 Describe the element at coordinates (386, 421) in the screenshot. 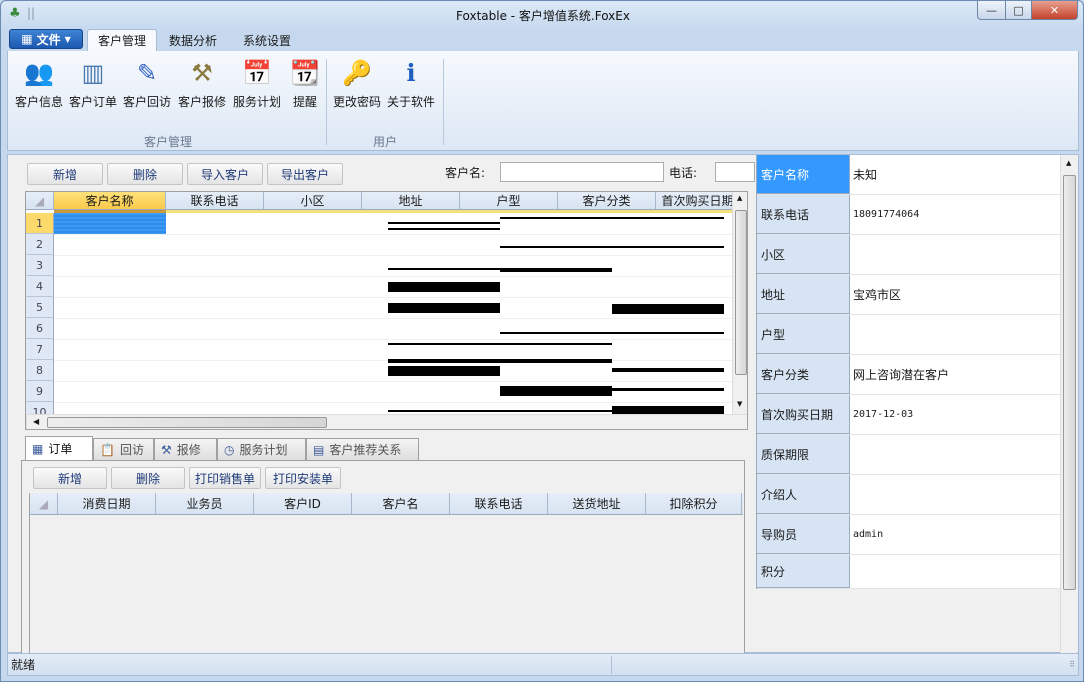

I see `customer-grid-hscroll: ◀` at that location.